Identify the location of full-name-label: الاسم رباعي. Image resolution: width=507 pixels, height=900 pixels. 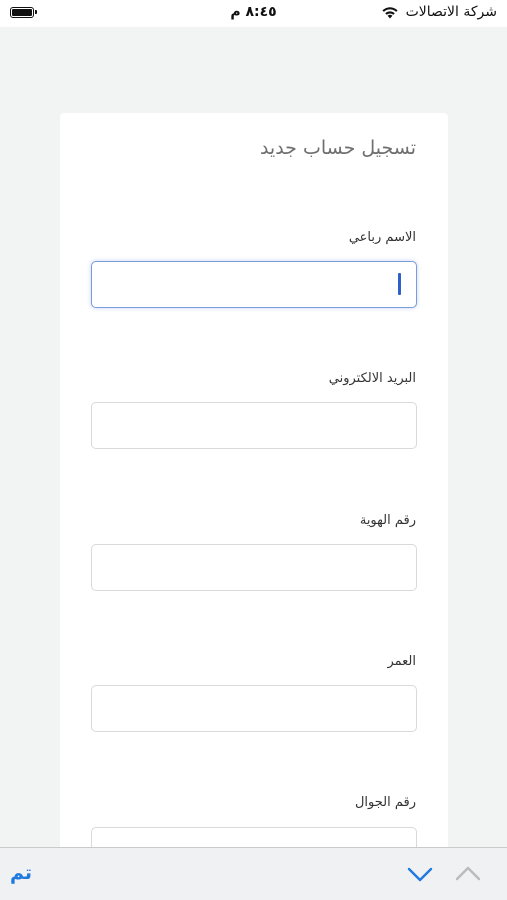
(382, 237).